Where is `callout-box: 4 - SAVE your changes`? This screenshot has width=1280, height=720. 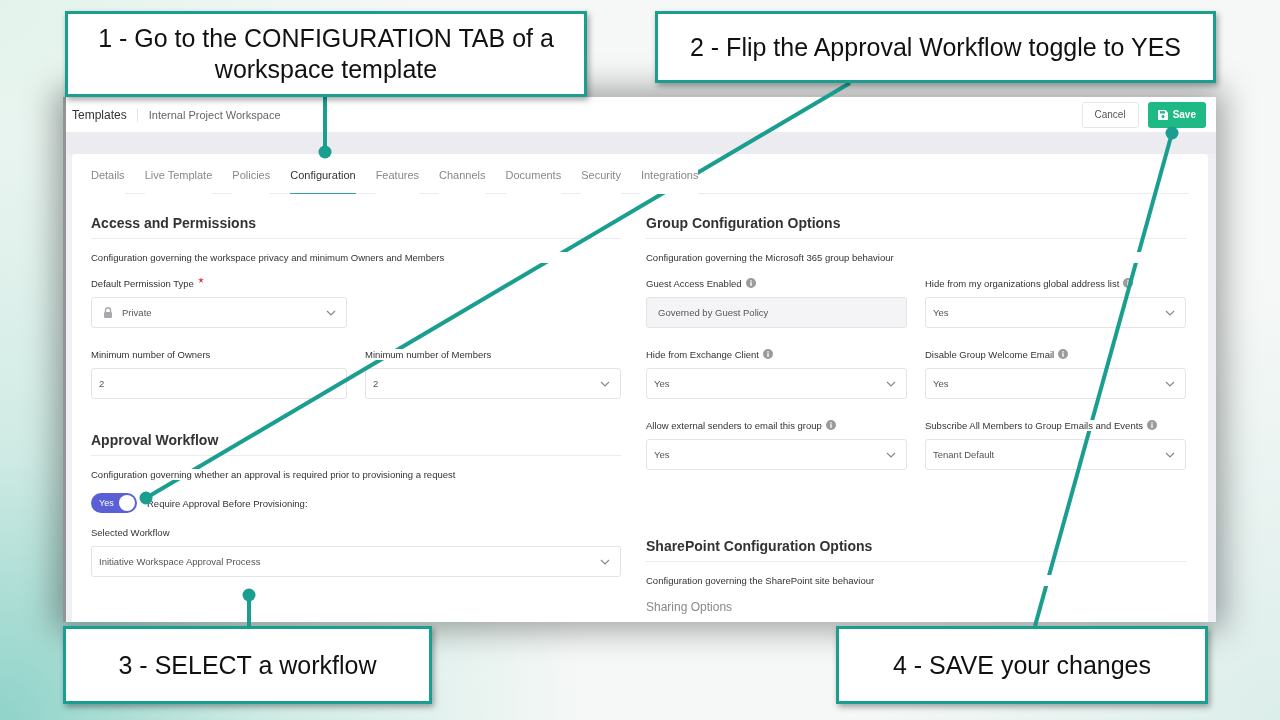 callout-box: 4 - SAVE your changes is located at coordinates (1022, 665).